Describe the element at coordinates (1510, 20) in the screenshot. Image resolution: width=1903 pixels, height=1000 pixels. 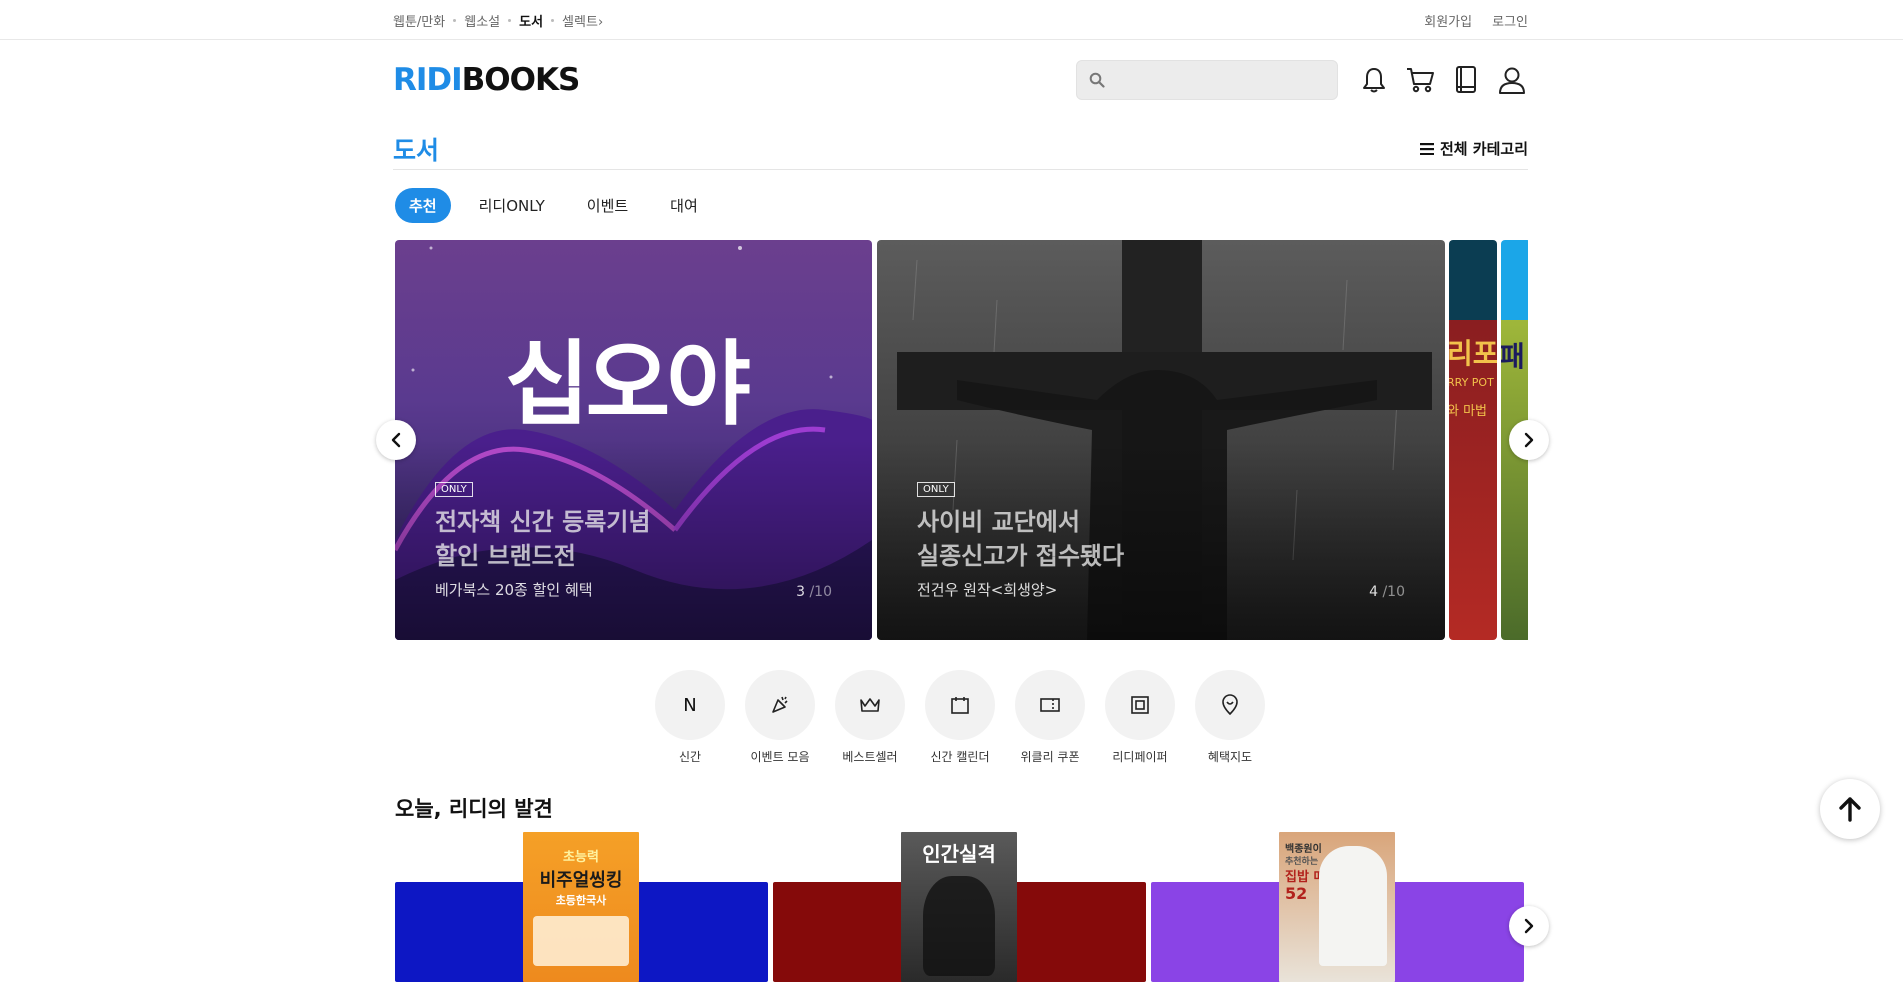
I see `login-link: 로그인` at that location.